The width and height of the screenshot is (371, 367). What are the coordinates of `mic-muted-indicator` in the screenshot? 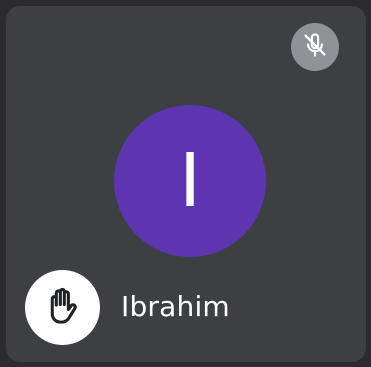 It's located at (315, 47).